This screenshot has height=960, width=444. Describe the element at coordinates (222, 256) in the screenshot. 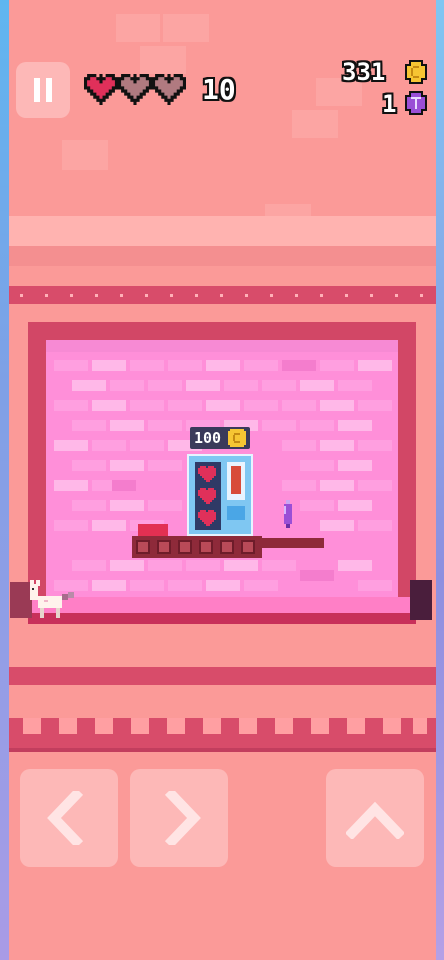

I see `upper-ledge-shadow` at that location.